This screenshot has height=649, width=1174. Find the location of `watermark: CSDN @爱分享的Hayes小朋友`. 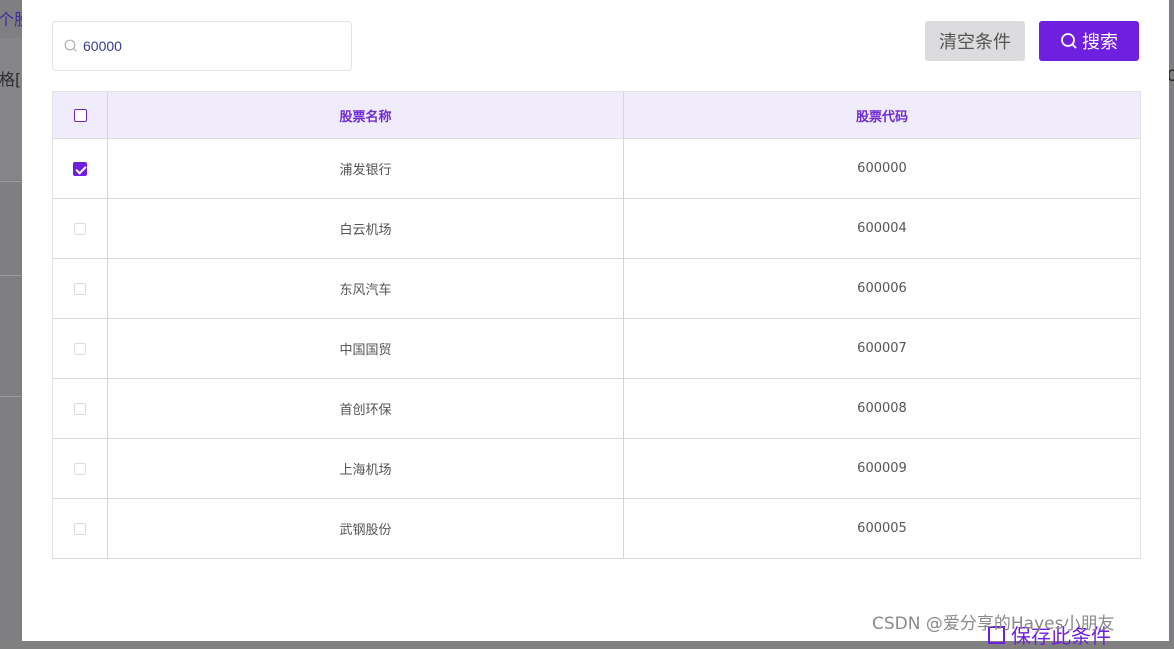

watermark: CSDN @爱分享的Hayes小朋友 is located at coordinates (993, 624).